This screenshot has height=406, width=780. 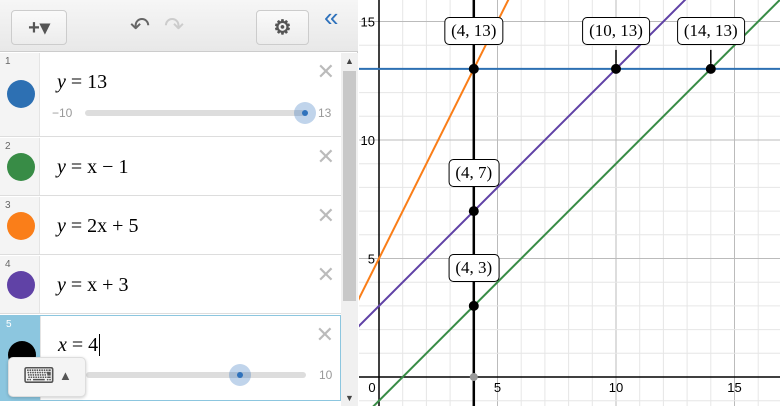 I want to click on x-tick-label: 5, so click(x=497, y=387).